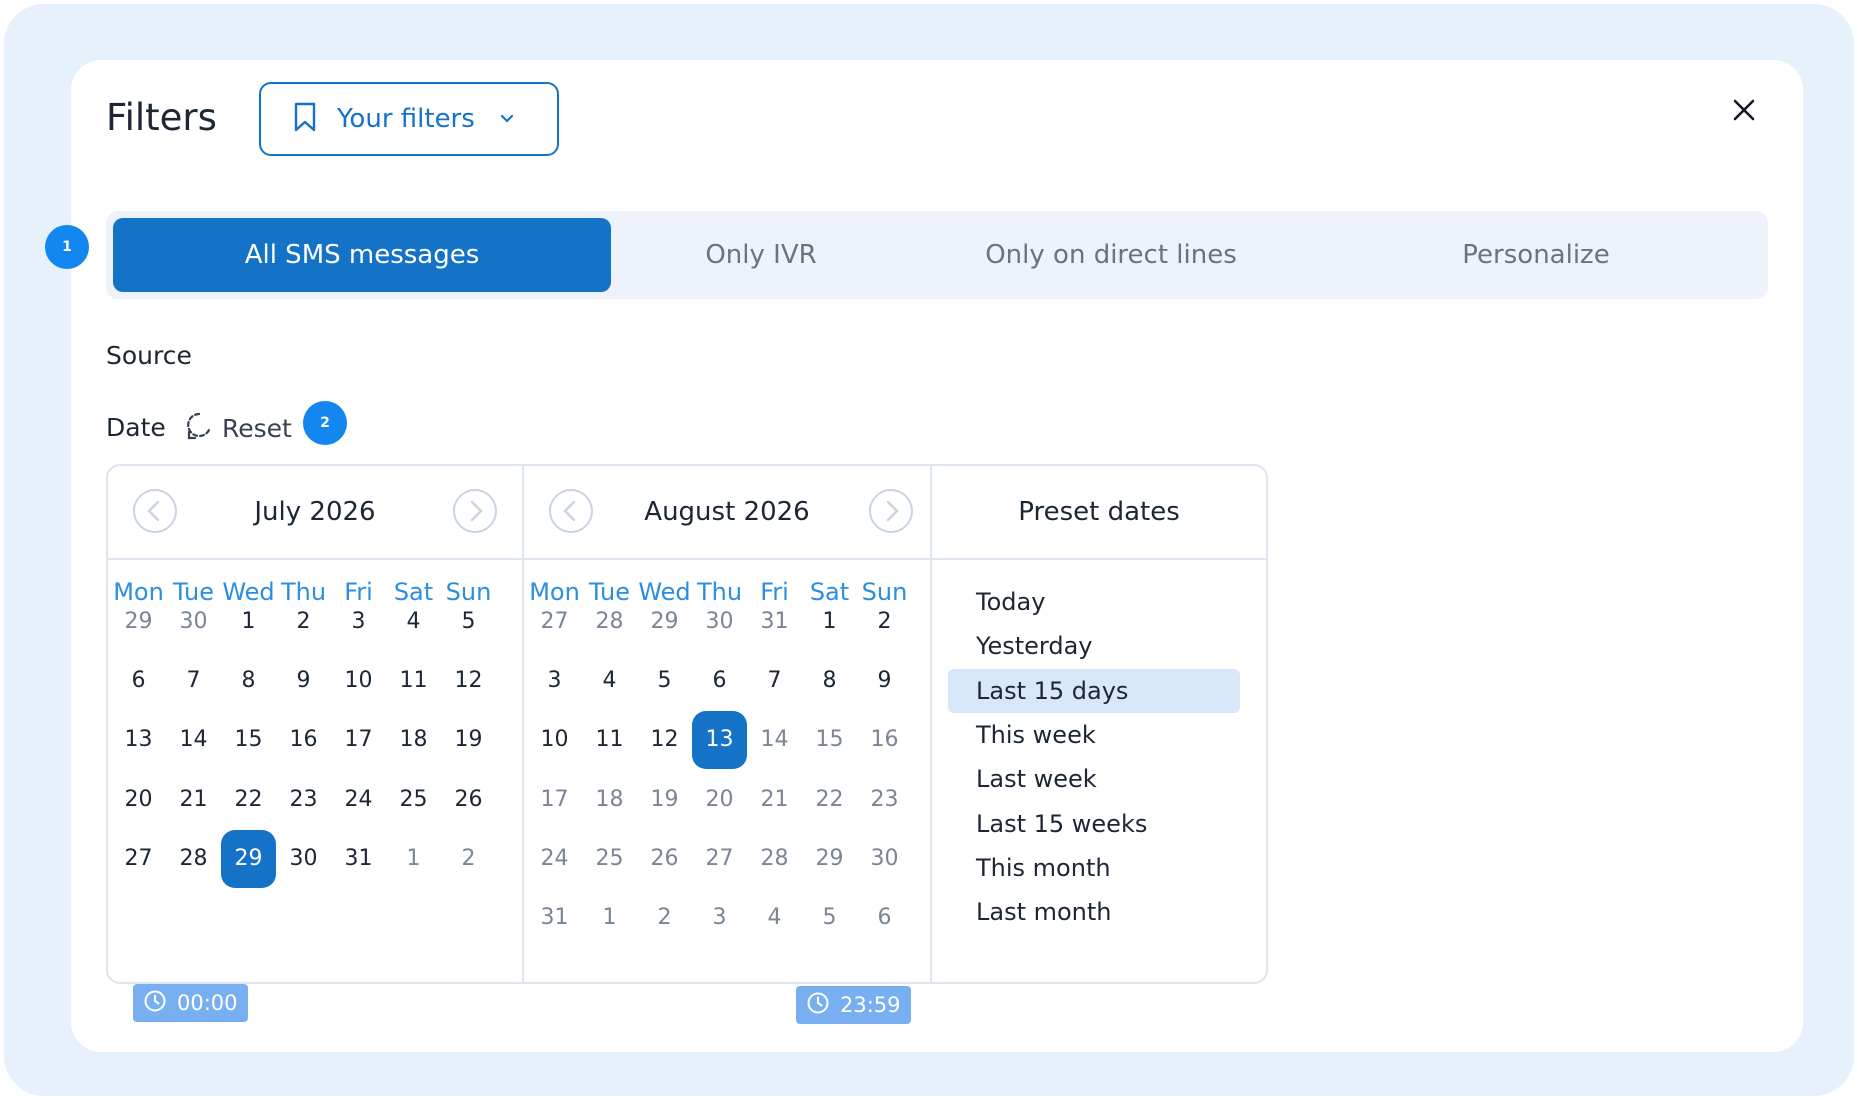 The image size is (1858, 1100). I want to click on preset-date-option: This month, so click(1094, 868).